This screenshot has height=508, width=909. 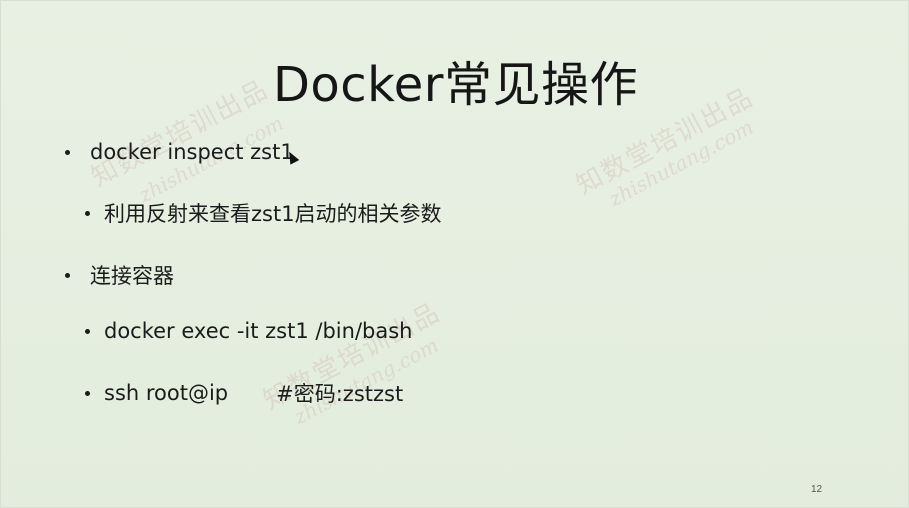 I want to click on bullet-text: ssh root@ip, so click(x=166, y=393).